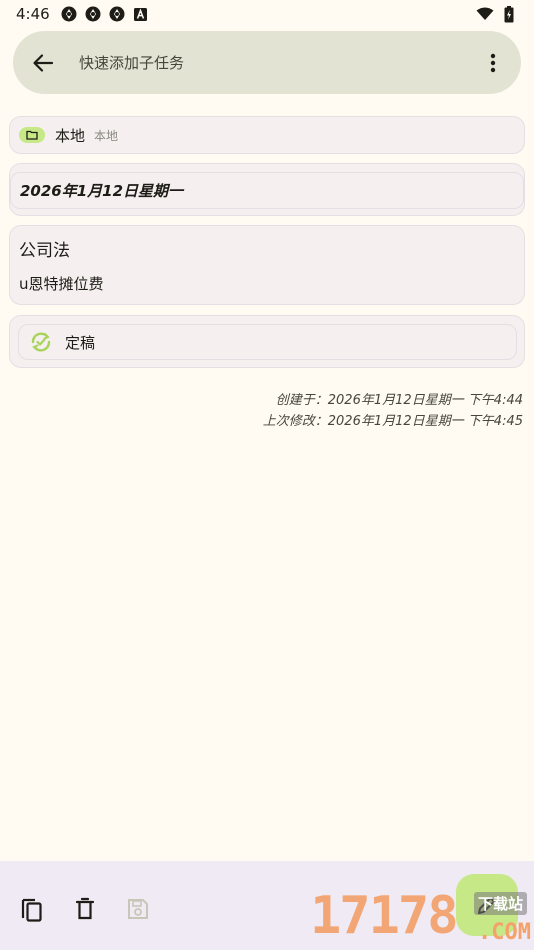 This screenshot has height=950, width=534. Describe the element at coordinates (41, 342) in the screenshot. I see `sync-check-icon` at that location.